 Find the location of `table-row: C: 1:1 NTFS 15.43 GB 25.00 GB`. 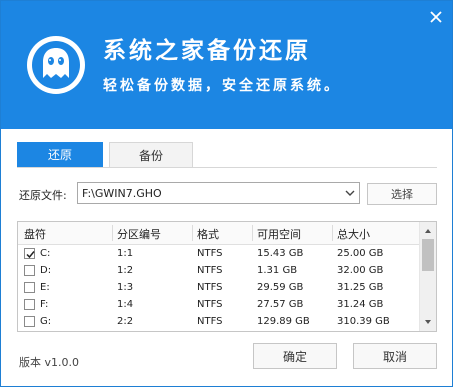

table-row: C: 1:1 NTFS 15.43 GB 25.00 GB is located at coordinates (219, 255).